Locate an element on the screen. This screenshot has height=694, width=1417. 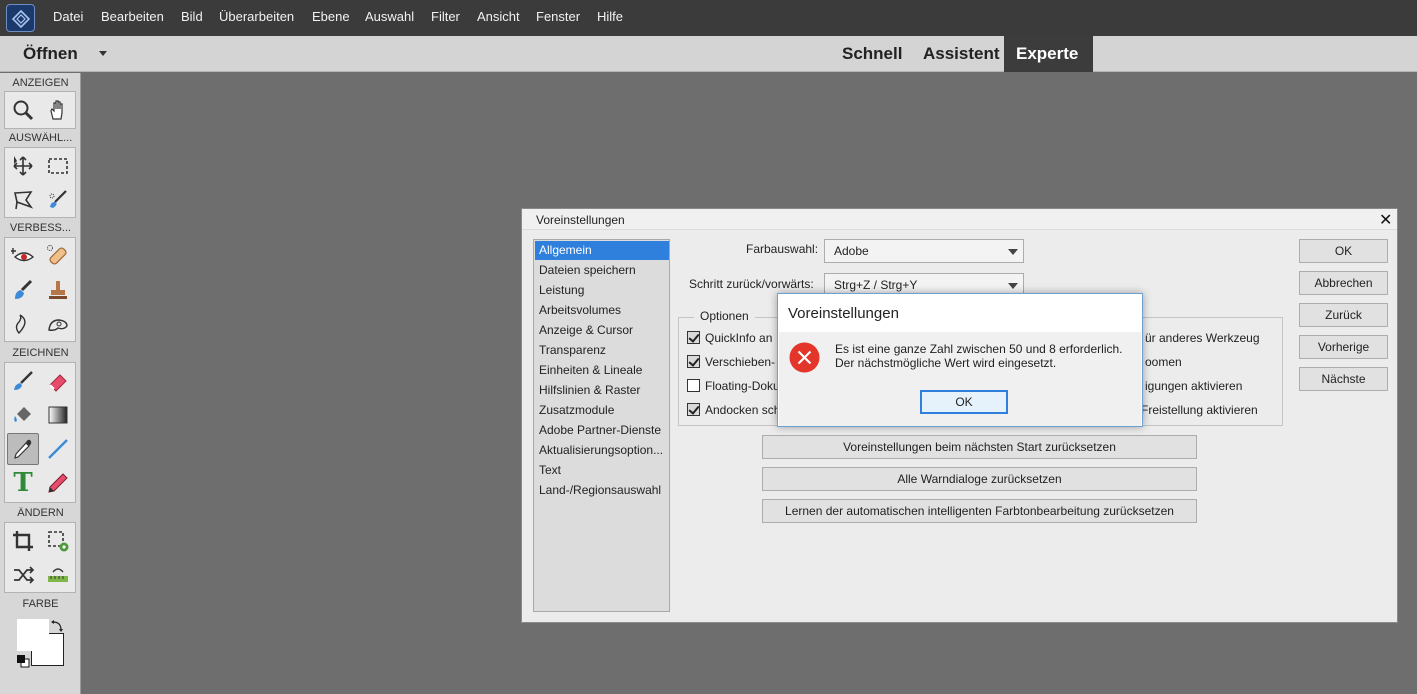
option-right-label-4: Freistellung aktivieren is located at coordinates (1199, 410).